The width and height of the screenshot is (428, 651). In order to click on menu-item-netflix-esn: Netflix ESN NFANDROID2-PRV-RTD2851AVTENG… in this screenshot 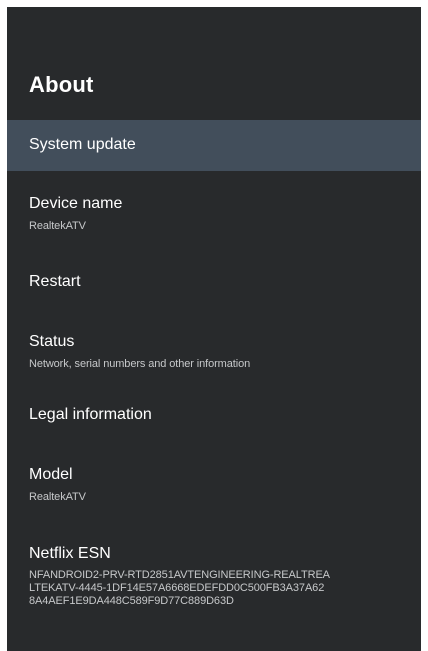, I will do `click(214, 584)`.